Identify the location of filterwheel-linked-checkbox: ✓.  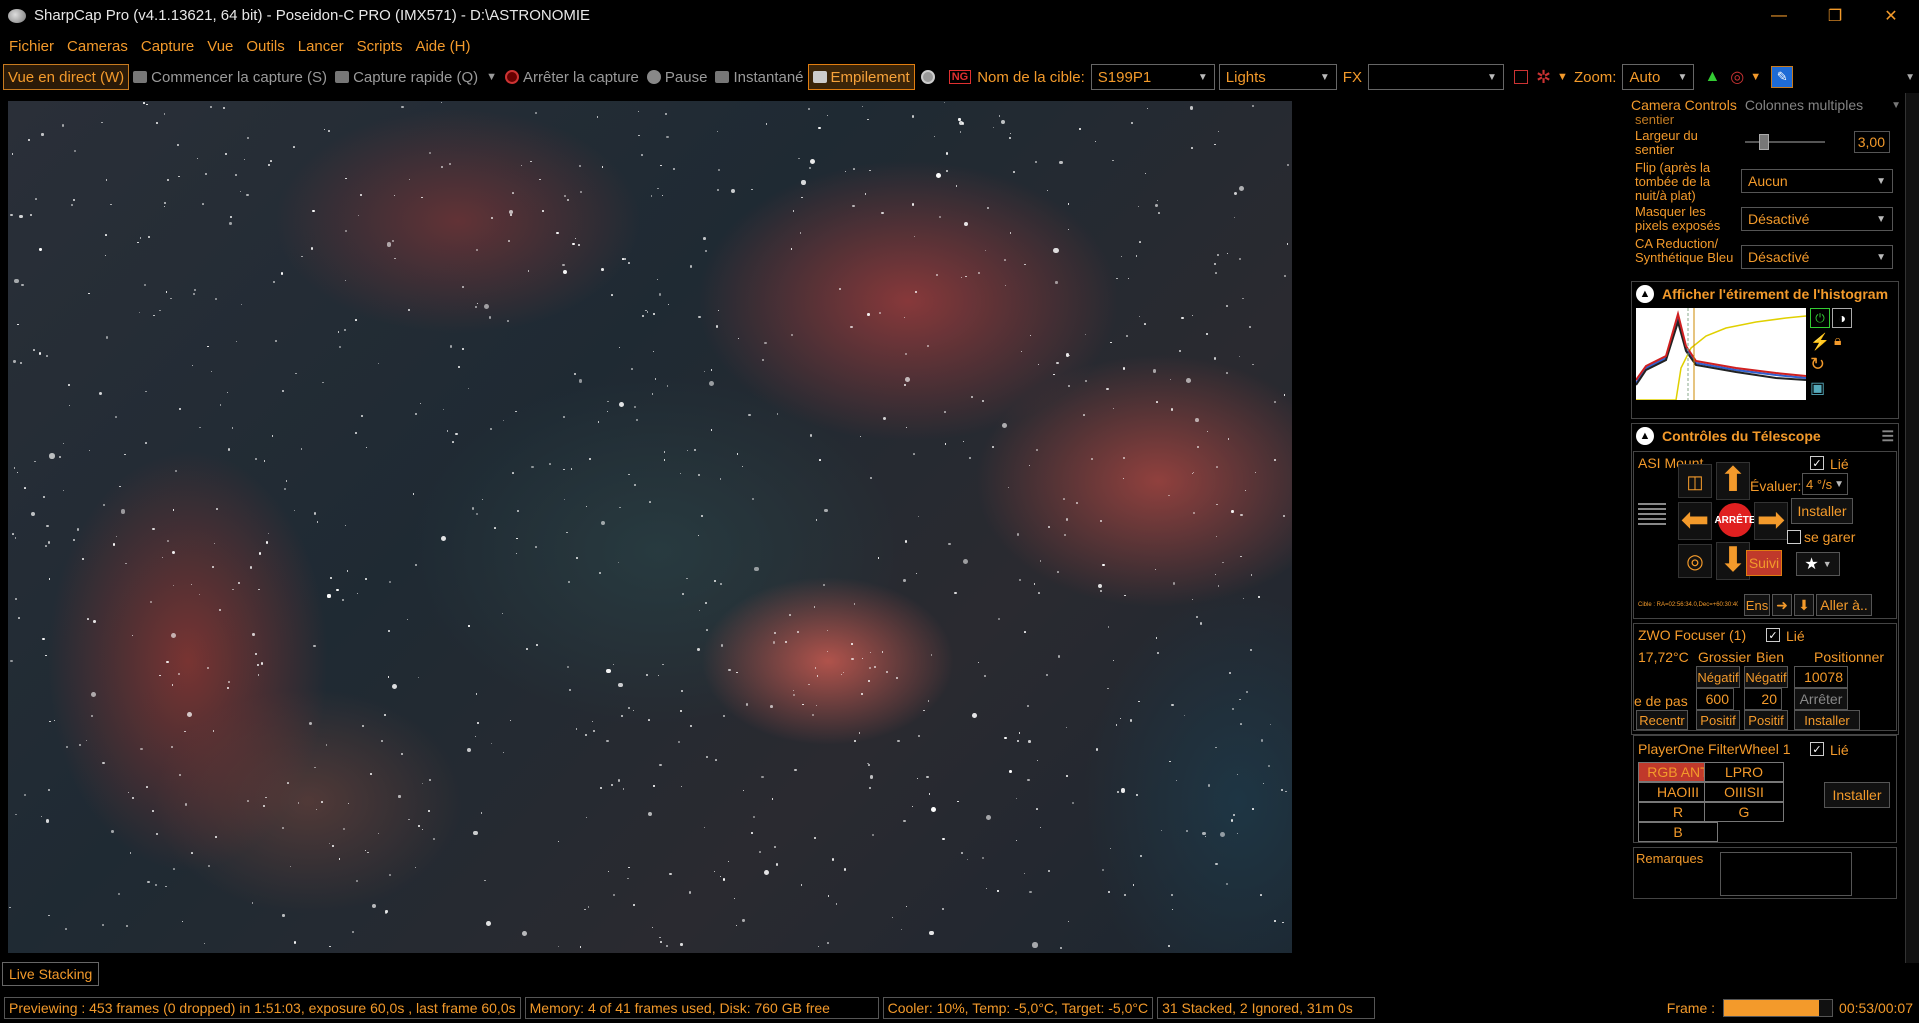
(1817, 749).